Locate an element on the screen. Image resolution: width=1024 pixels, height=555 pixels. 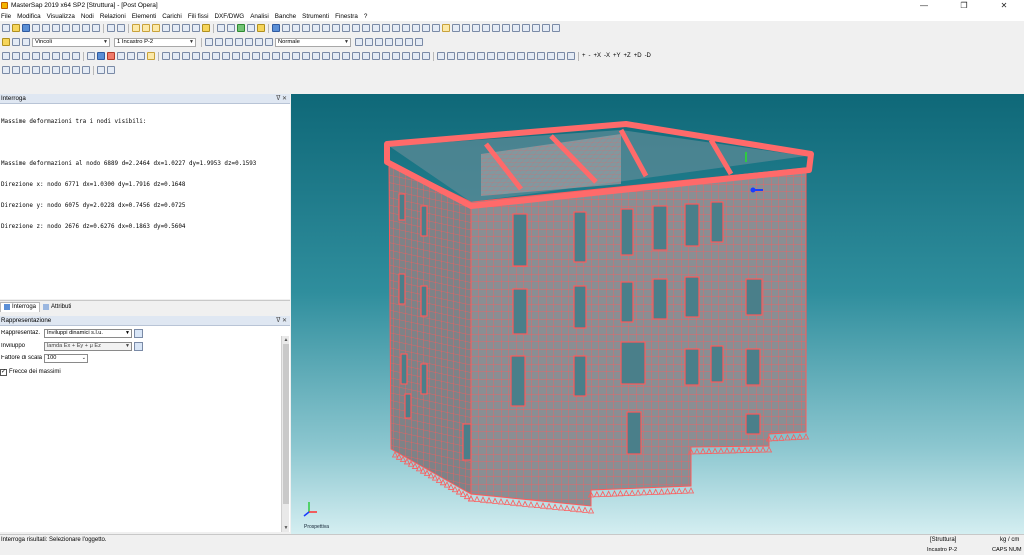
calculator-icon is located at coordinates (231, 28).